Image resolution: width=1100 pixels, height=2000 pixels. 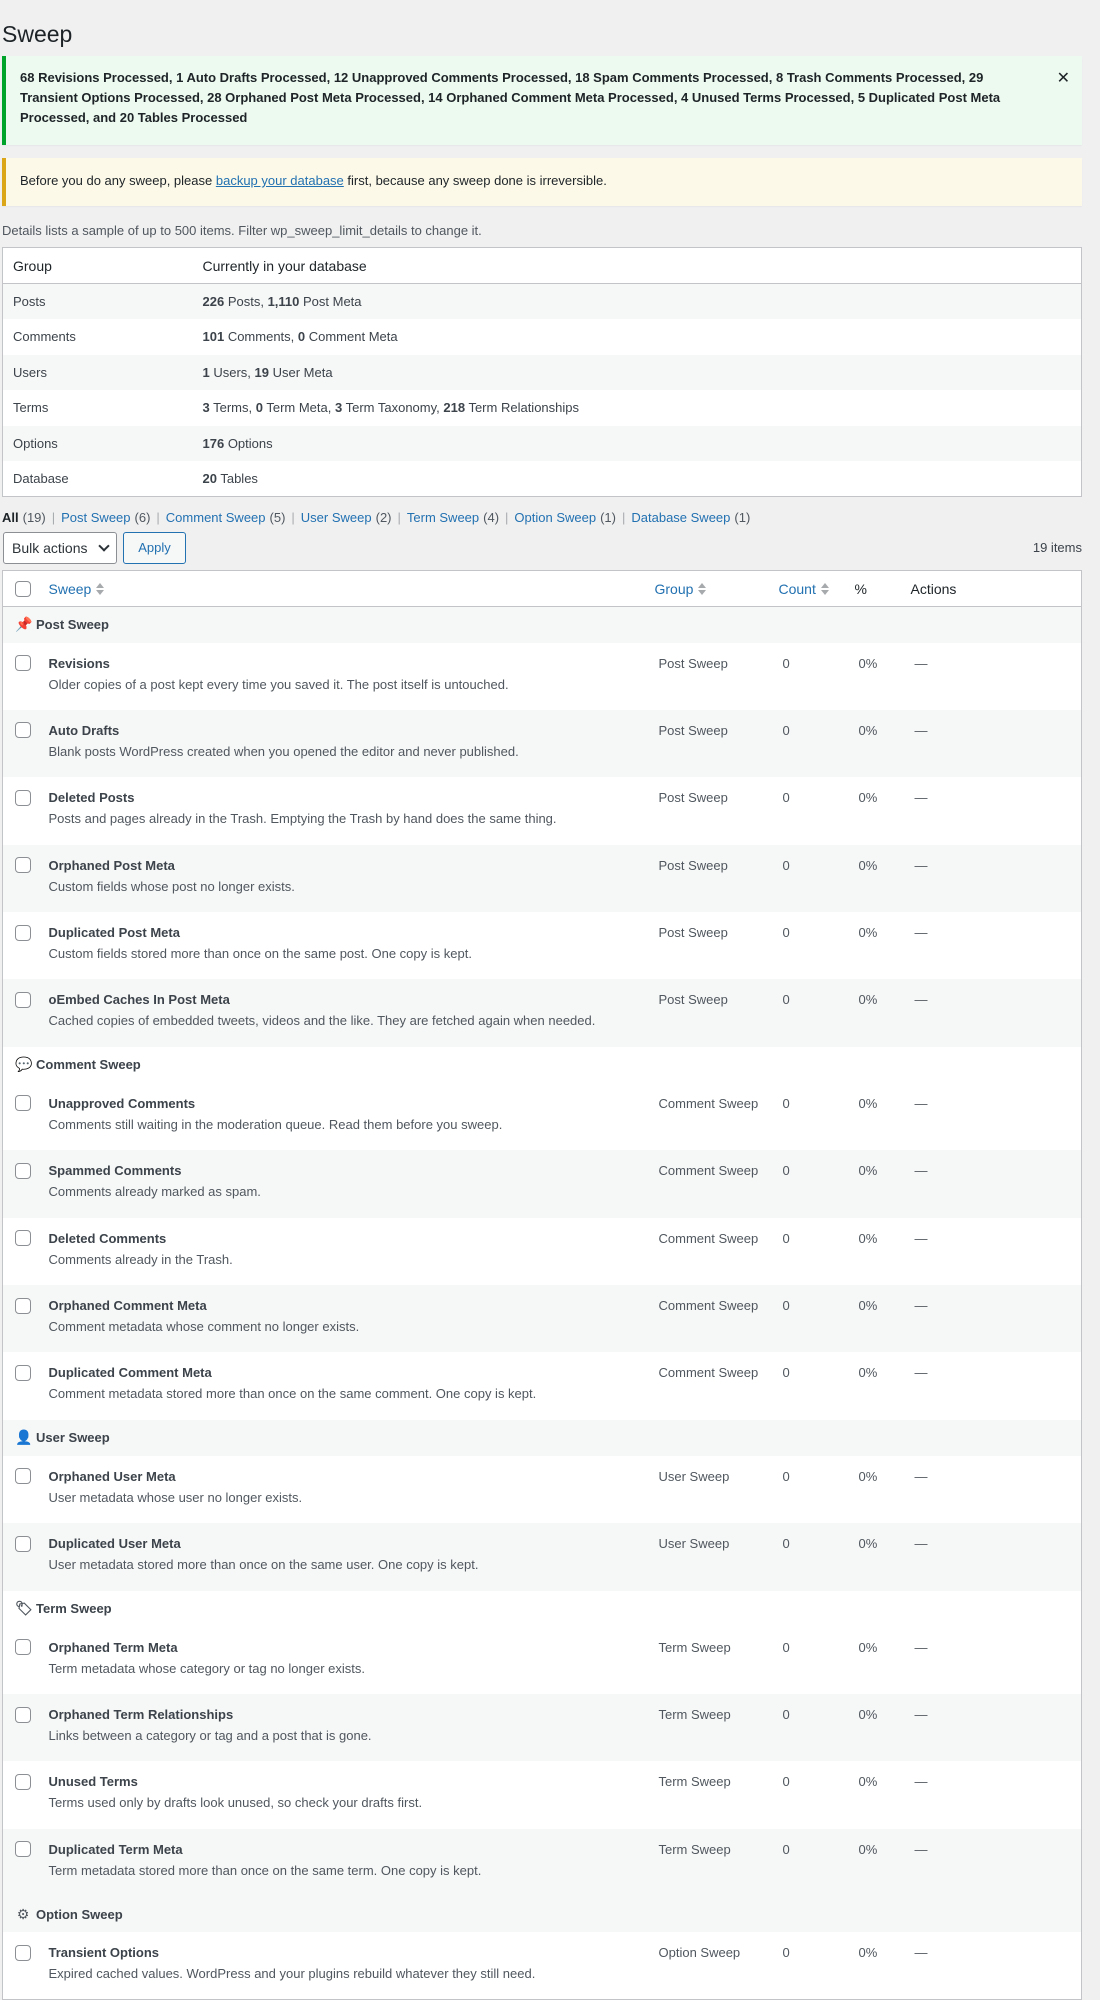 I want to click on group-cell: User Sweep, so click(x=716, y=1557).